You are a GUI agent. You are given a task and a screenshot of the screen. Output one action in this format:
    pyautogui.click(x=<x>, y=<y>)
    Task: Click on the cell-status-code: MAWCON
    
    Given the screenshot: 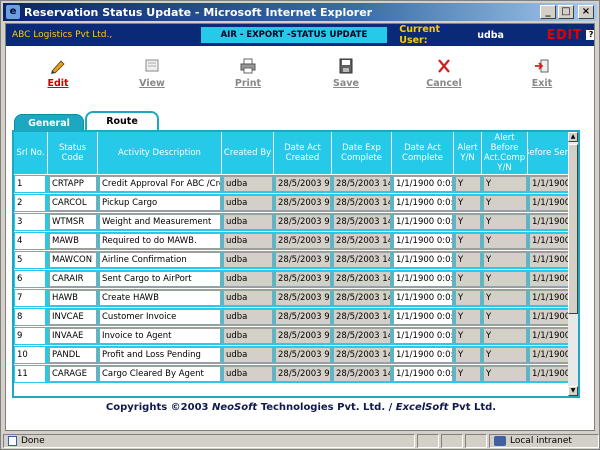 What is the action you would take?
    pyautogui.click(x=73, y=260)
    